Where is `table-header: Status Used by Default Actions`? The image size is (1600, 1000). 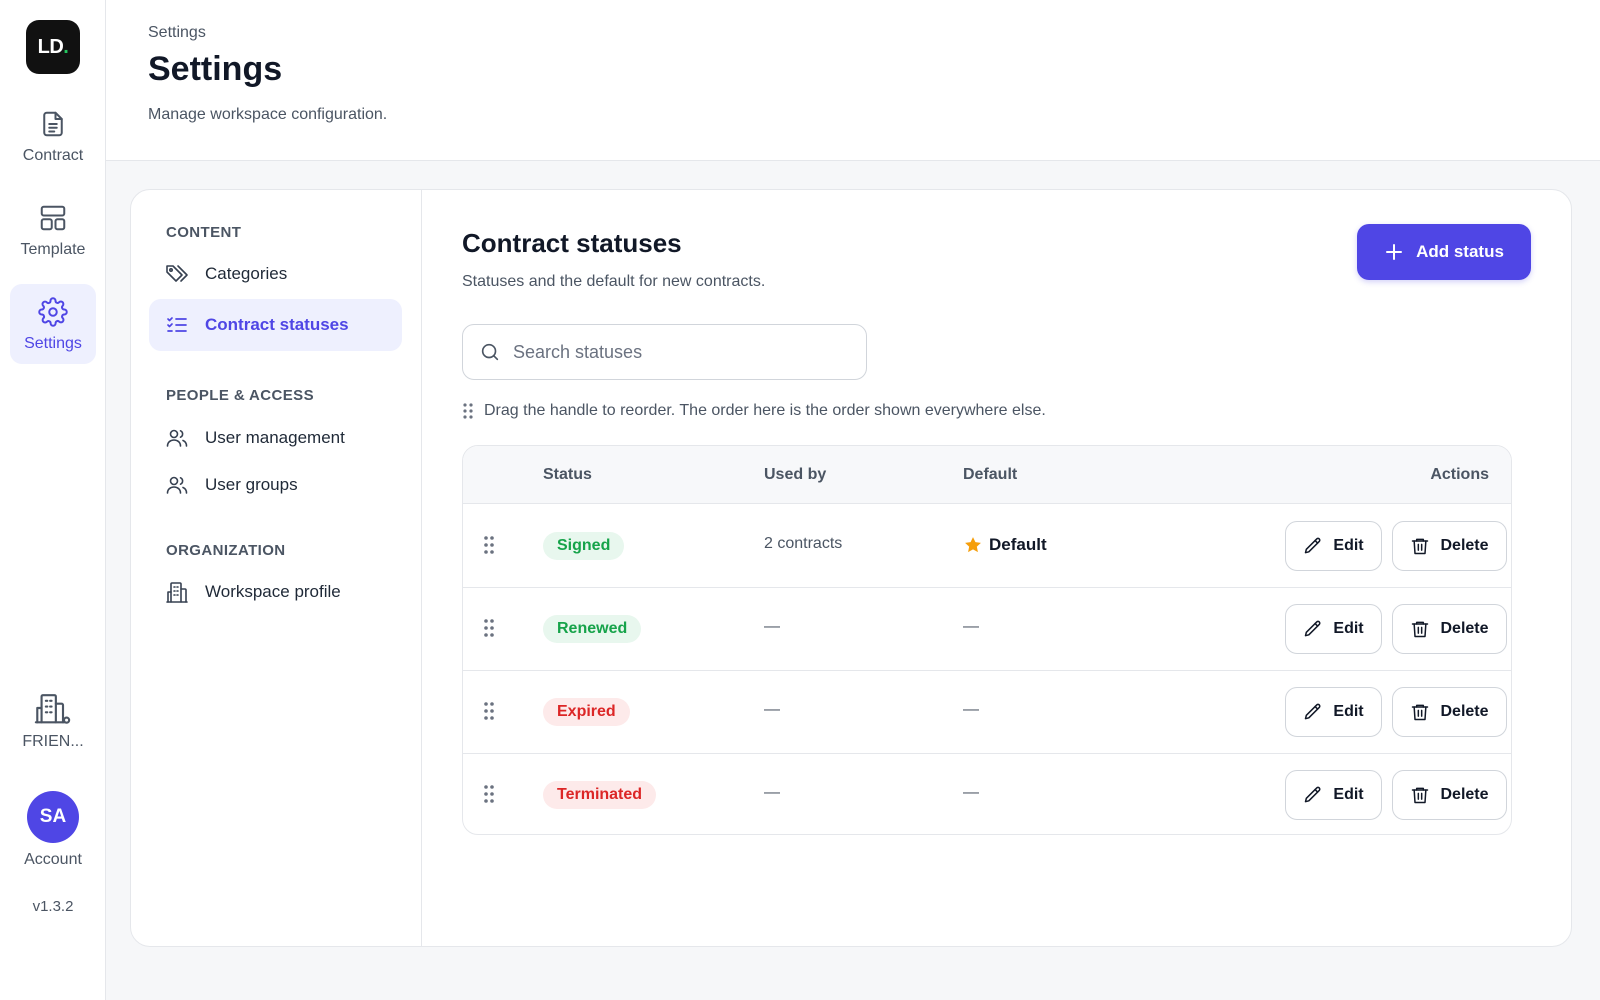
table-header: Status Used by Default Actions is located at coordinates (987, 475).